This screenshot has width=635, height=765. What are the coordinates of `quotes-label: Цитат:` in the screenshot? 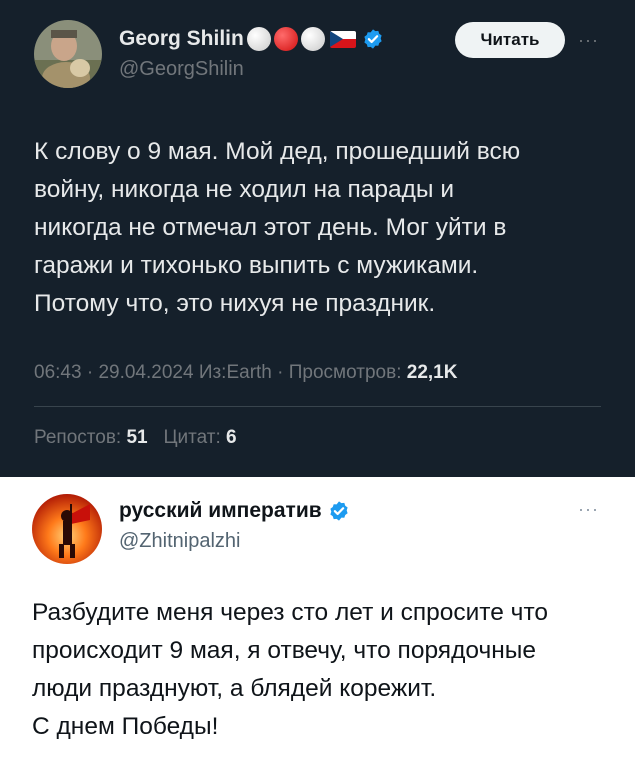 It's located at (192, 437).